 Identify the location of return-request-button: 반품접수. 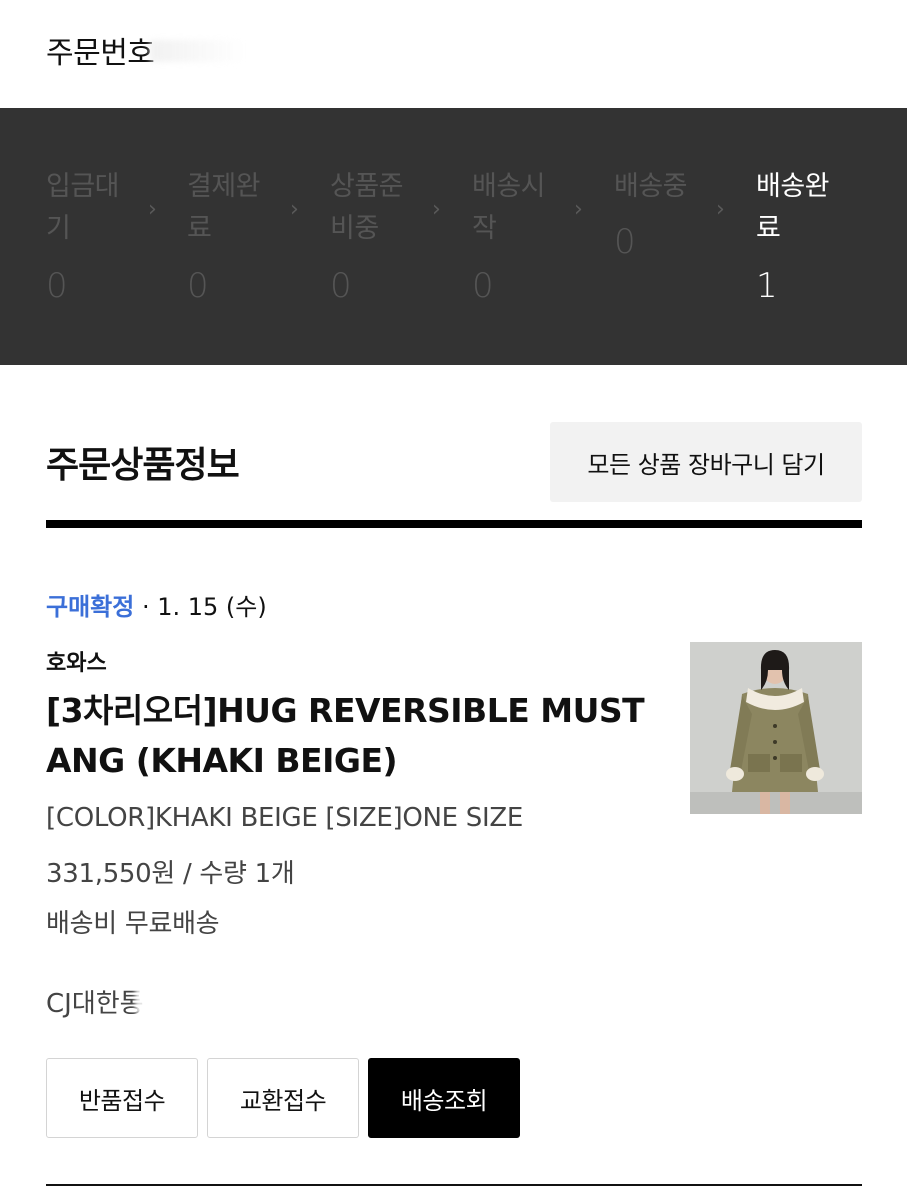
(122, 1098).